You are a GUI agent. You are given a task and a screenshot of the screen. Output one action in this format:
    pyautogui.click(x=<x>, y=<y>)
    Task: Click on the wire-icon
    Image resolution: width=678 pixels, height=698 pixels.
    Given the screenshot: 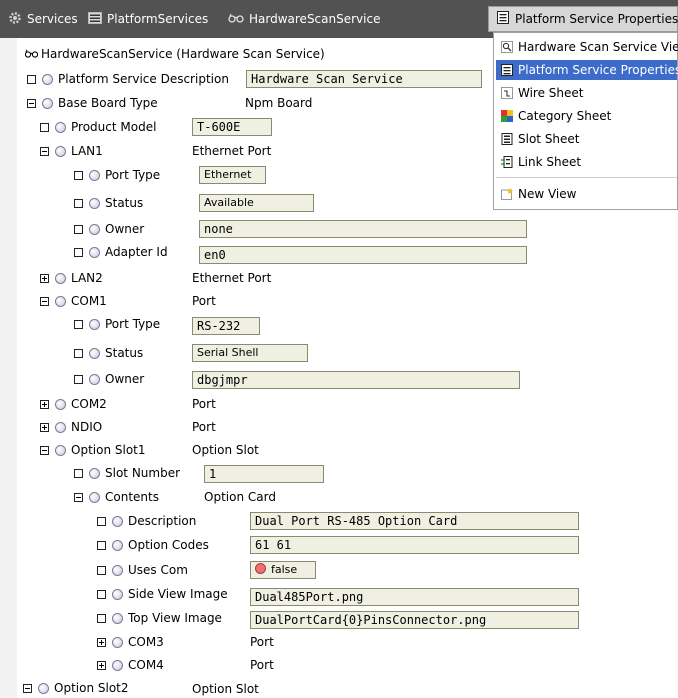 What is the action you would take?
    pyautogui.click(x=507, y=93)
    